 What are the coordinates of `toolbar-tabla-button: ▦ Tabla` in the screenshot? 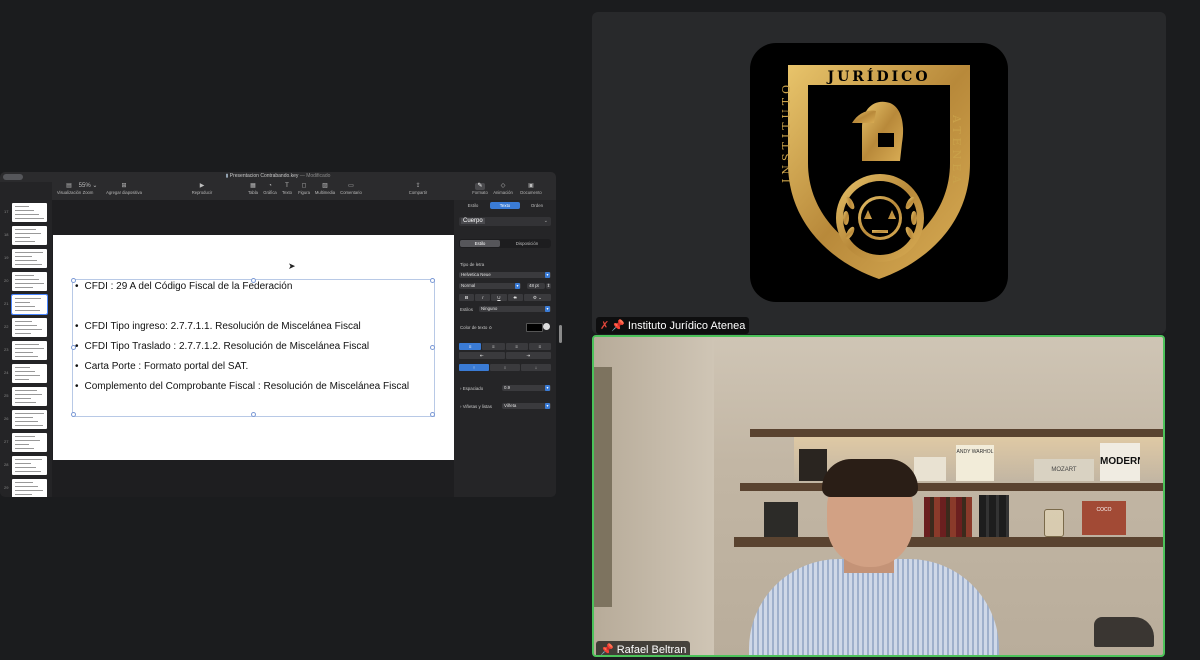 It's located at (253, 189).